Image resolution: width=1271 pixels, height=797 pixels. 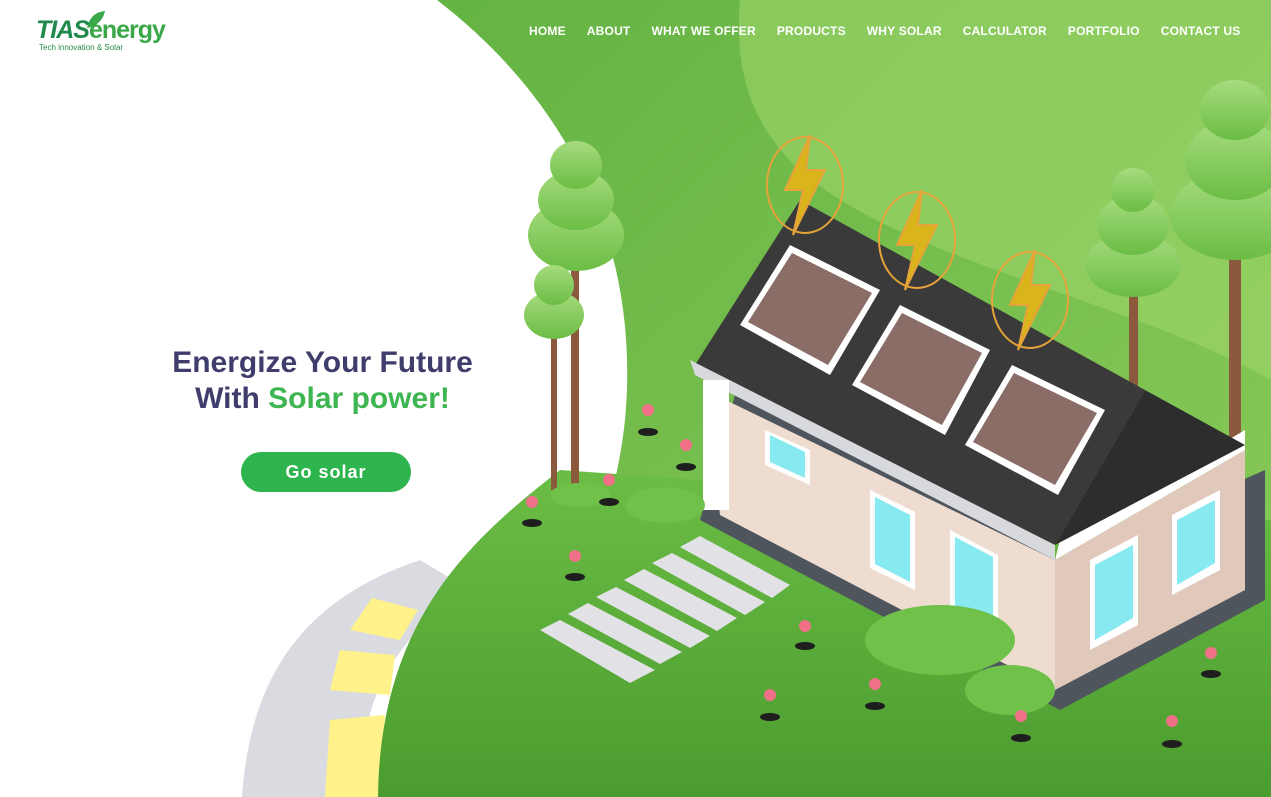 I want to click on logo-tagline: Tech innovation & Solar, so click(x=81, y=47).